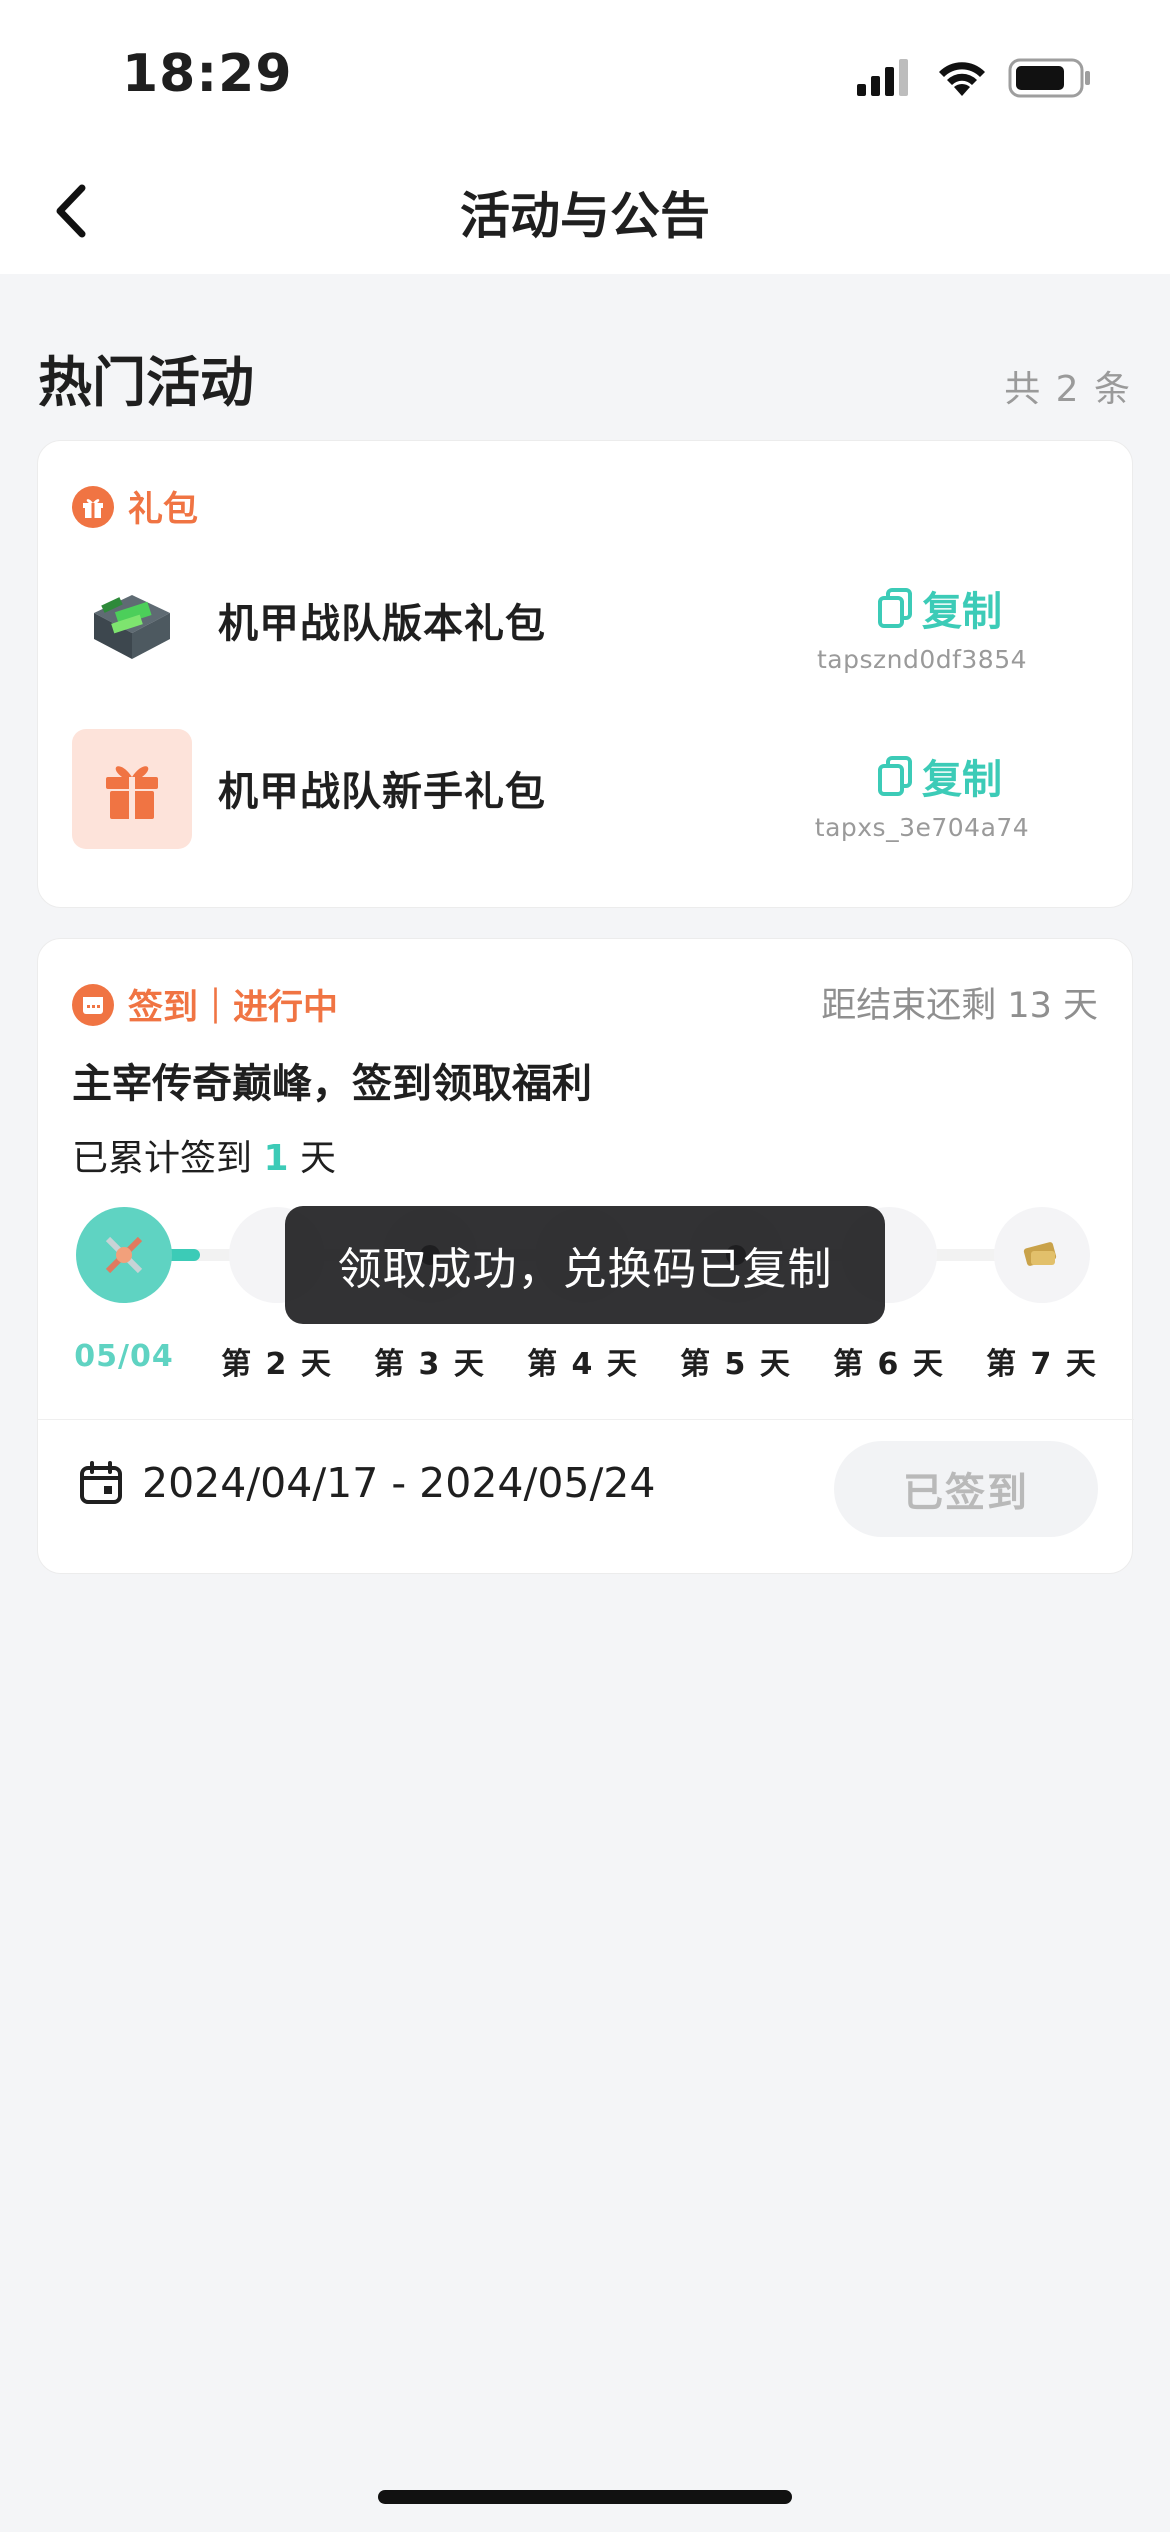  Describe the element at coordinates (430, 1364) in the screenshot. I see `day-label: 第 3 天` at that location.